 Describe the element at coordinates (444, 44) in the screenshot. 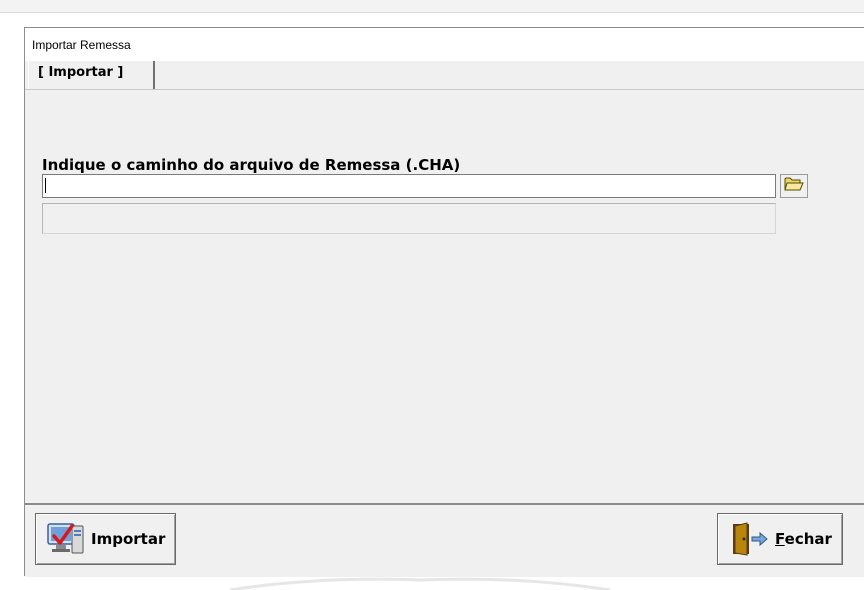

I see `title-bar: Importar Remessa` at that location.